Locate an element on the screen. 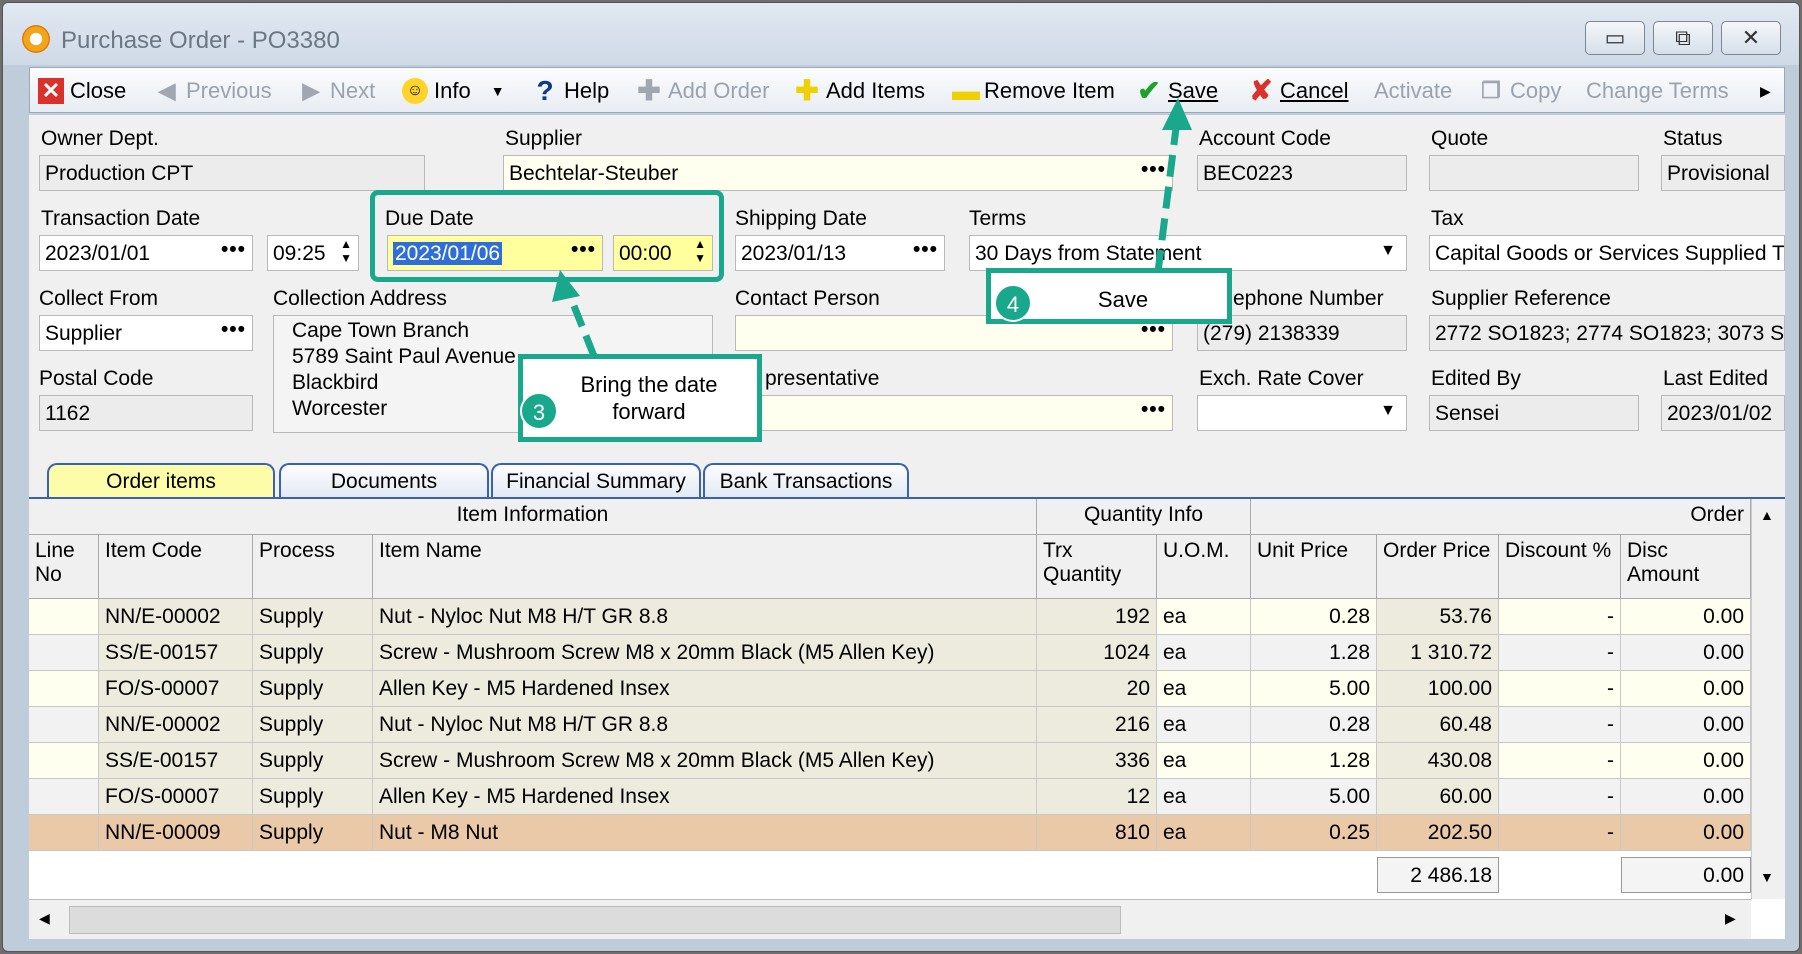 The width and height of the screenshot is (1802, 954). callout-arrows is located at coordinates (872, 228).